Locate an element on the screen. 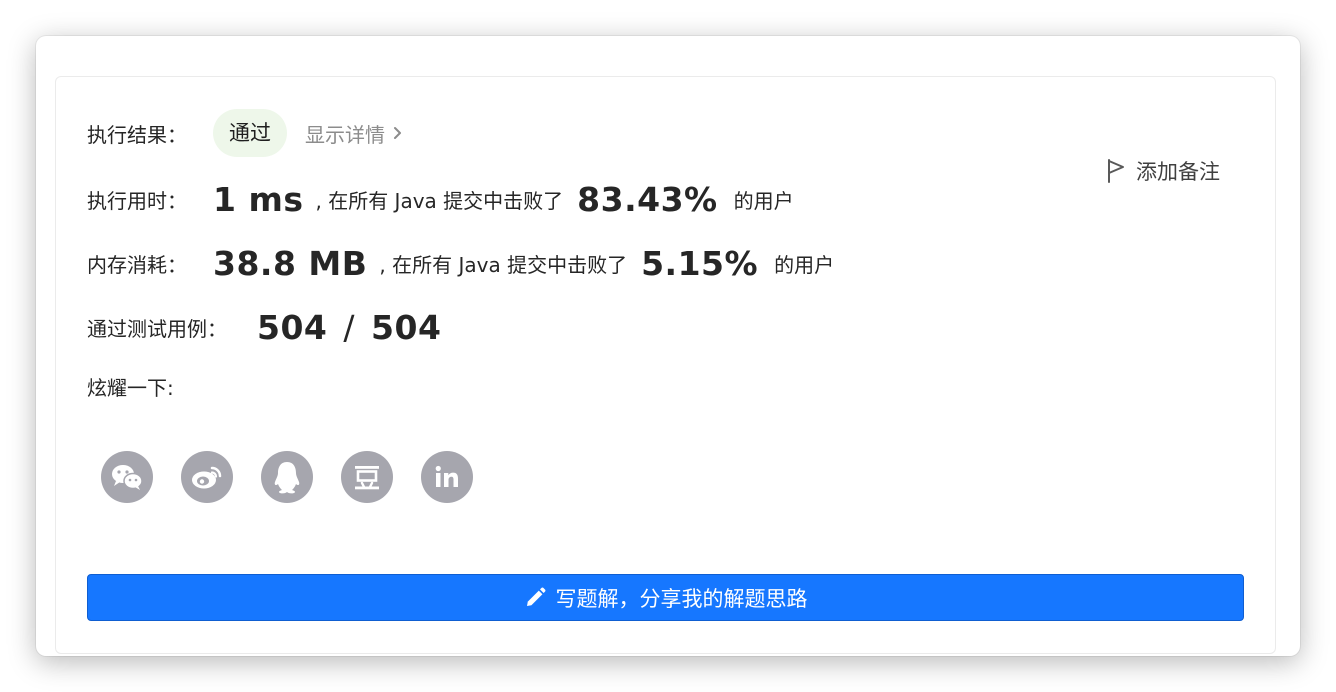  share-icons is located at coordinates (287, 477).